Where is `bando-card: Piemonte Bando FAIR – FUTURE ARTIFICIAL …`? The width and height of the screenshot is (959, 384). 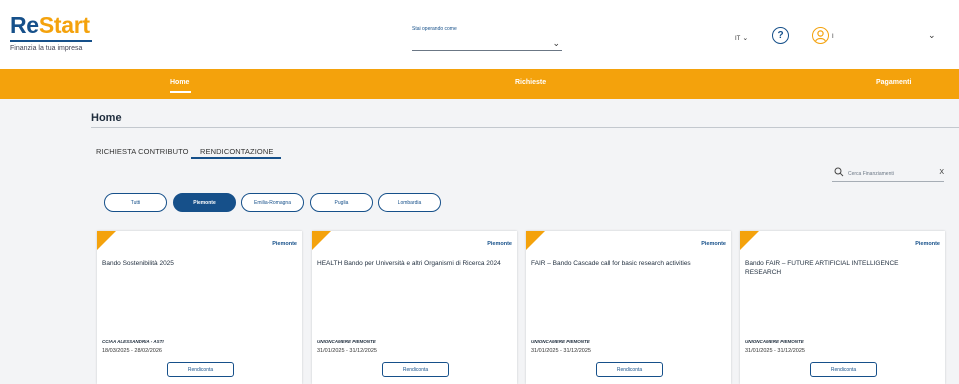
bando-card: Piemonte Bando FAIR – FUTURE ARTIFICIAL … is located at coordinates (842, 307).